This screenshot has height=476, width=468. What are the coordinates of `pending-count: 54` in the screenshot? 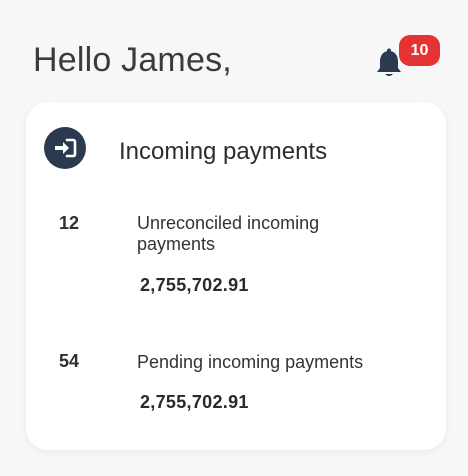 It's located at (69, 361).